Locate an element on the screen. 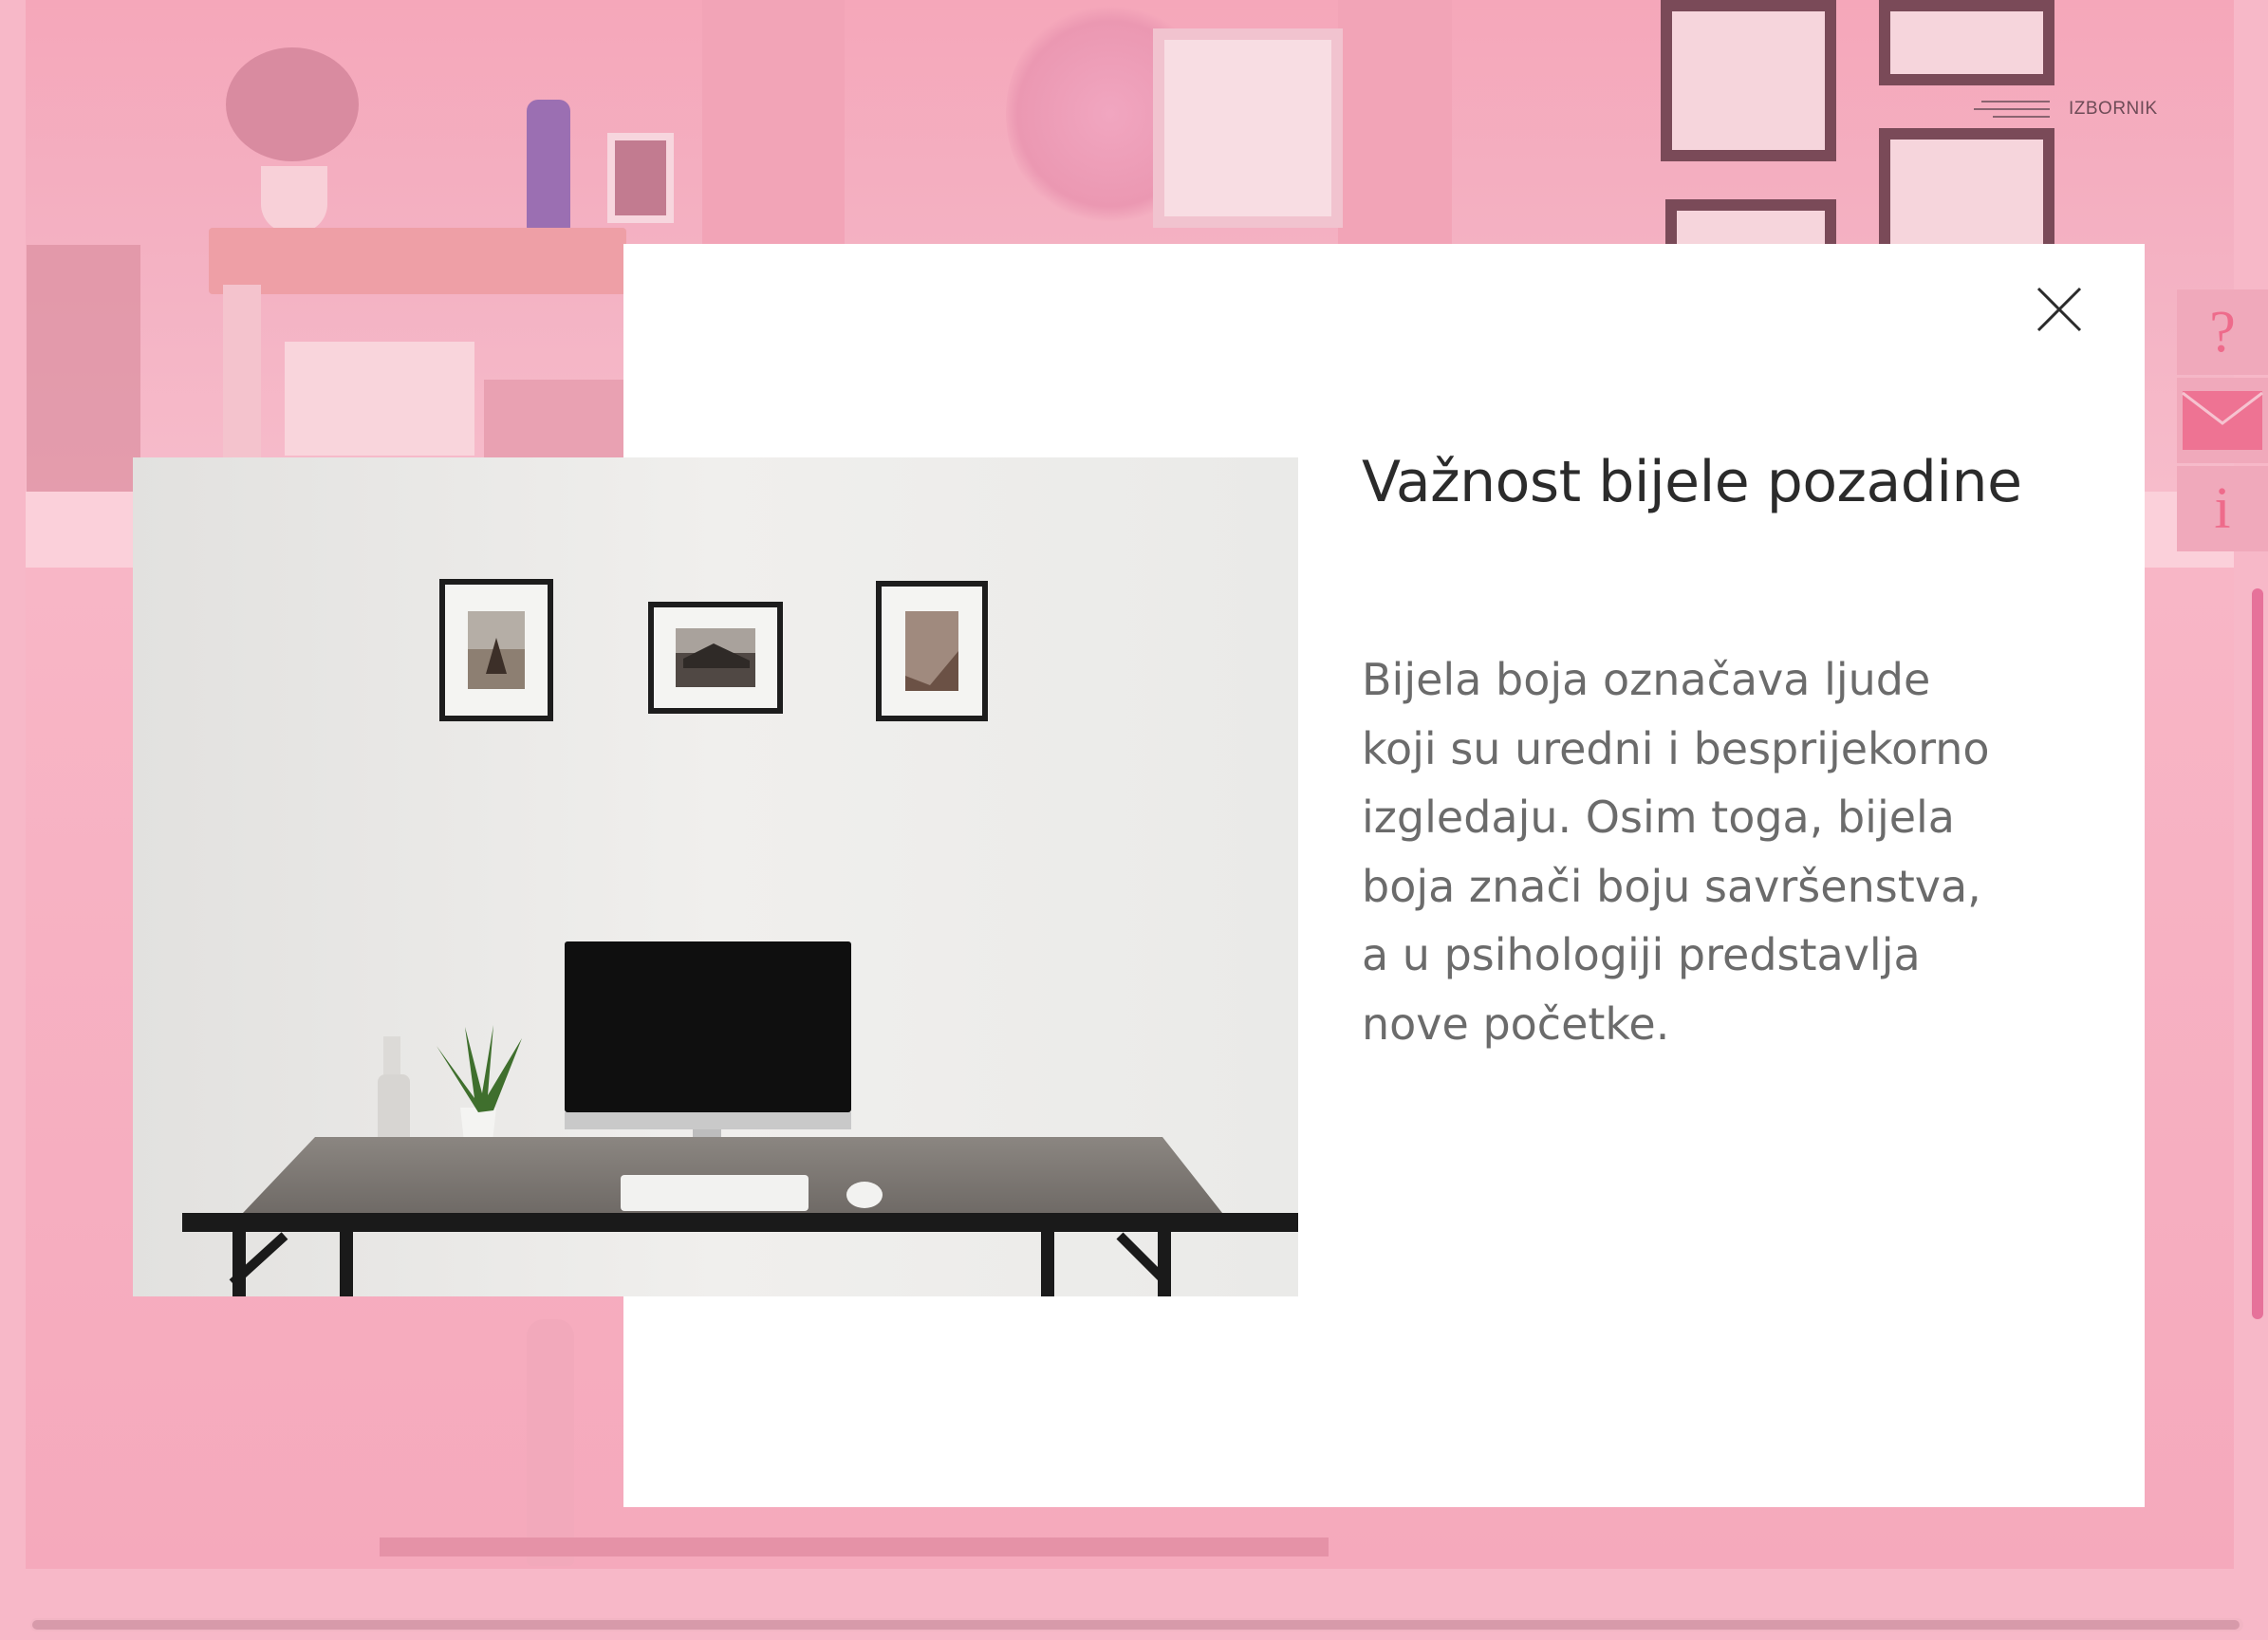  horizontal-scrollbar is located at coordinates (1136, 1624).